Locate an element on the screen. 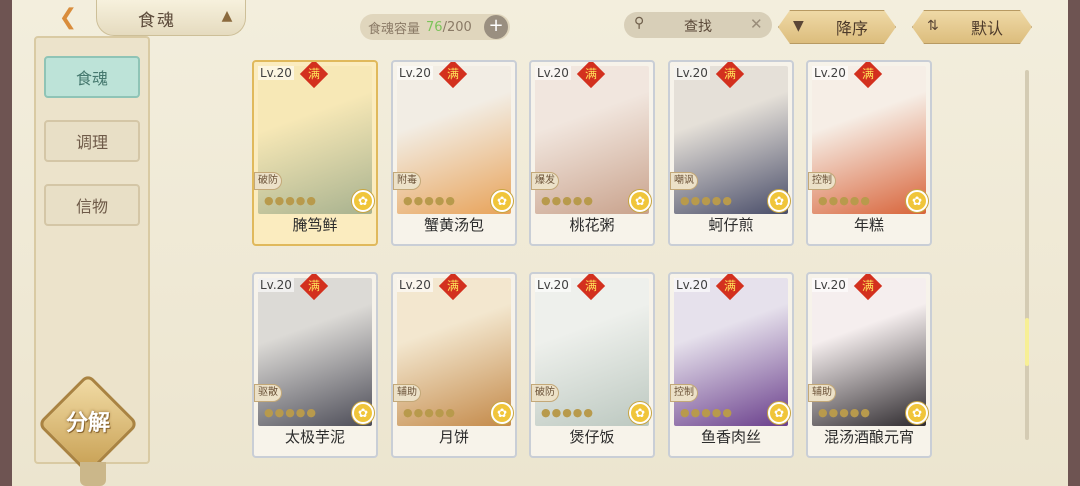 The image size is (1080, 486). food-soul-card: Lv.20 满 驱散 ●●●●● ✿ 太极芋泥 is located at coordinates (315, 365).